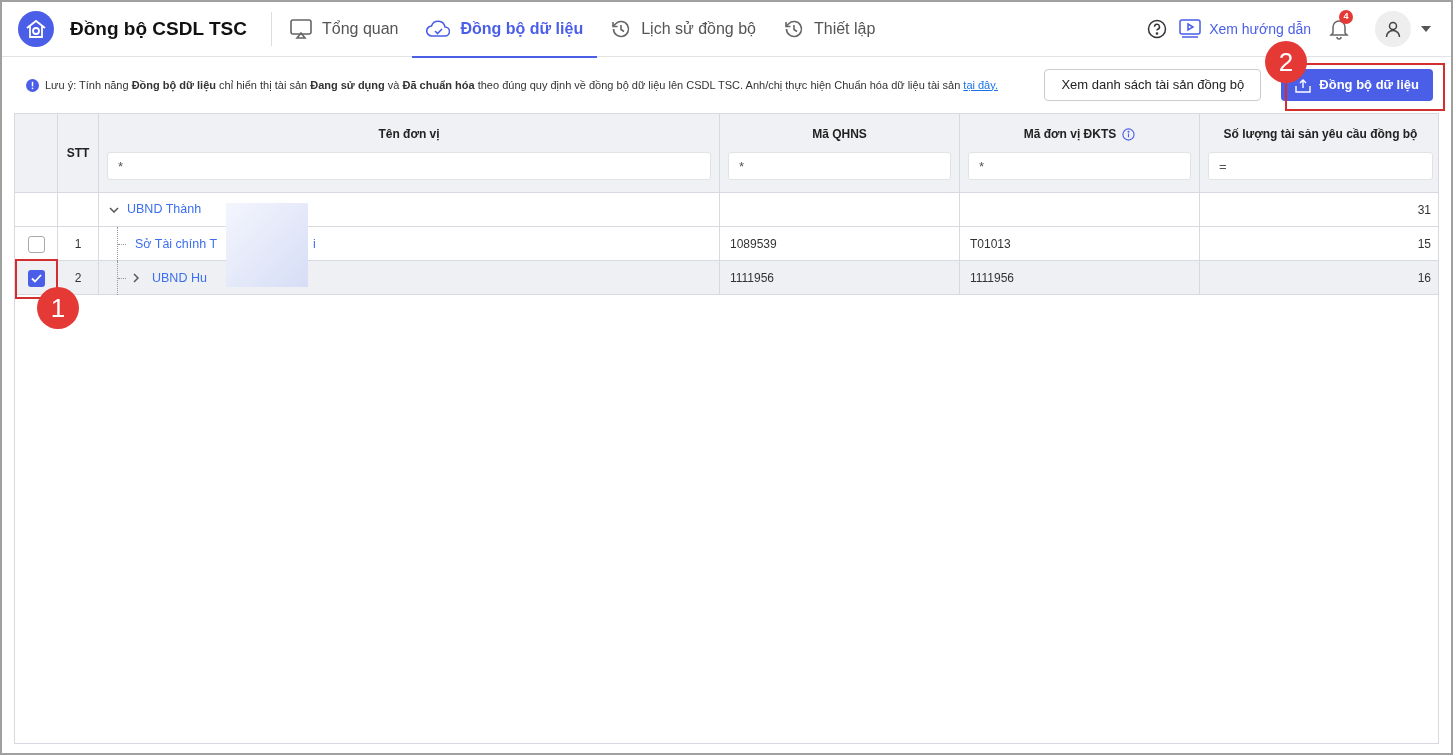 The width and height of the screenshot is (1453, 755). What do you see at coordinates (1424, 278) in the screenshot?
I see `table-cell-text: 16` at bounding box center [1424, 278].